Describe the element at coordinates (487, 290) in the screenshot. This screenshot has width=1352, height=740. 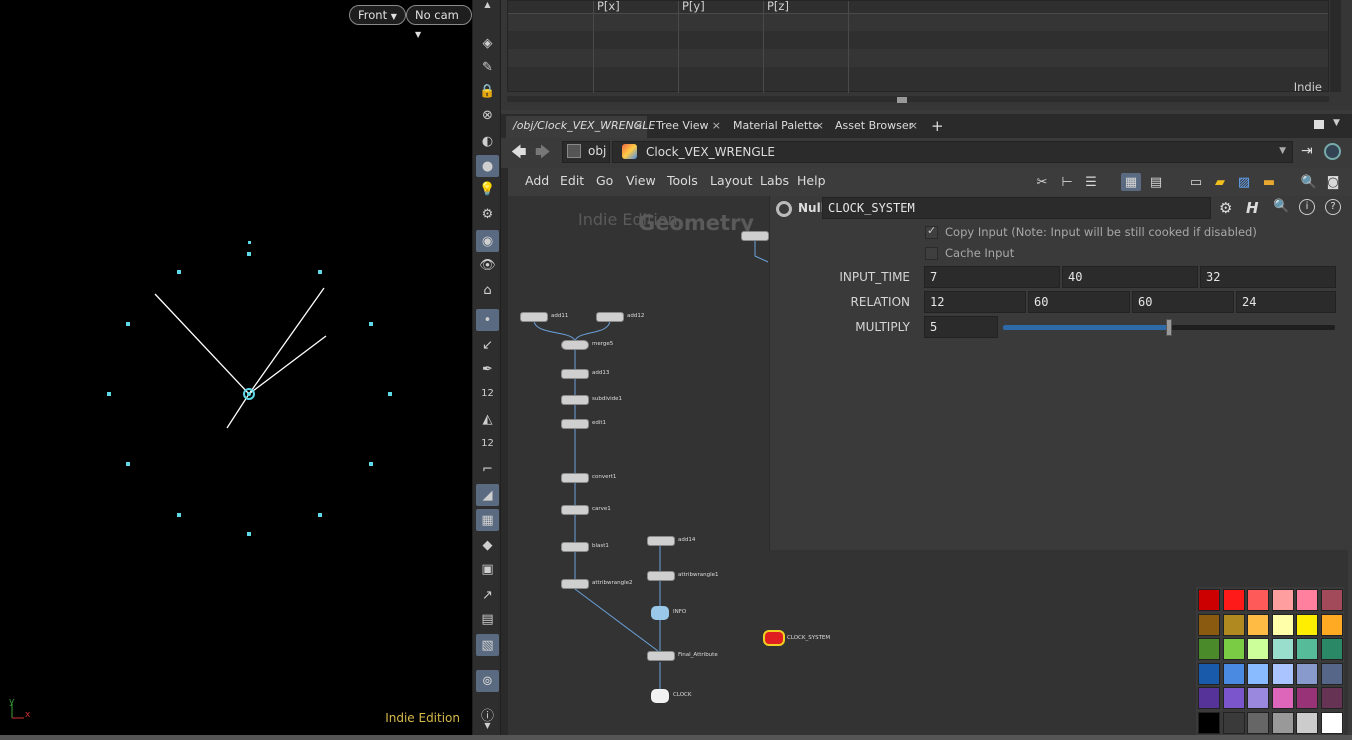
I see `render-icon: ⌂` at that location.